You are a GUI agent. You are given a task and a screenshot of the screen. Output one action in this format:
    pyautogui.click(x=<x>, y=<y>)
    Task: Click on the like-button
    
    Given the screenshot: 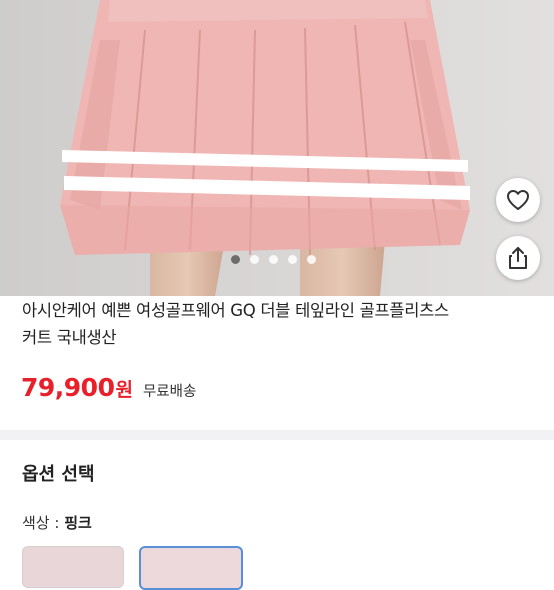 What is the action you would take?
    pyautogui.click(x=518, y=200)
    